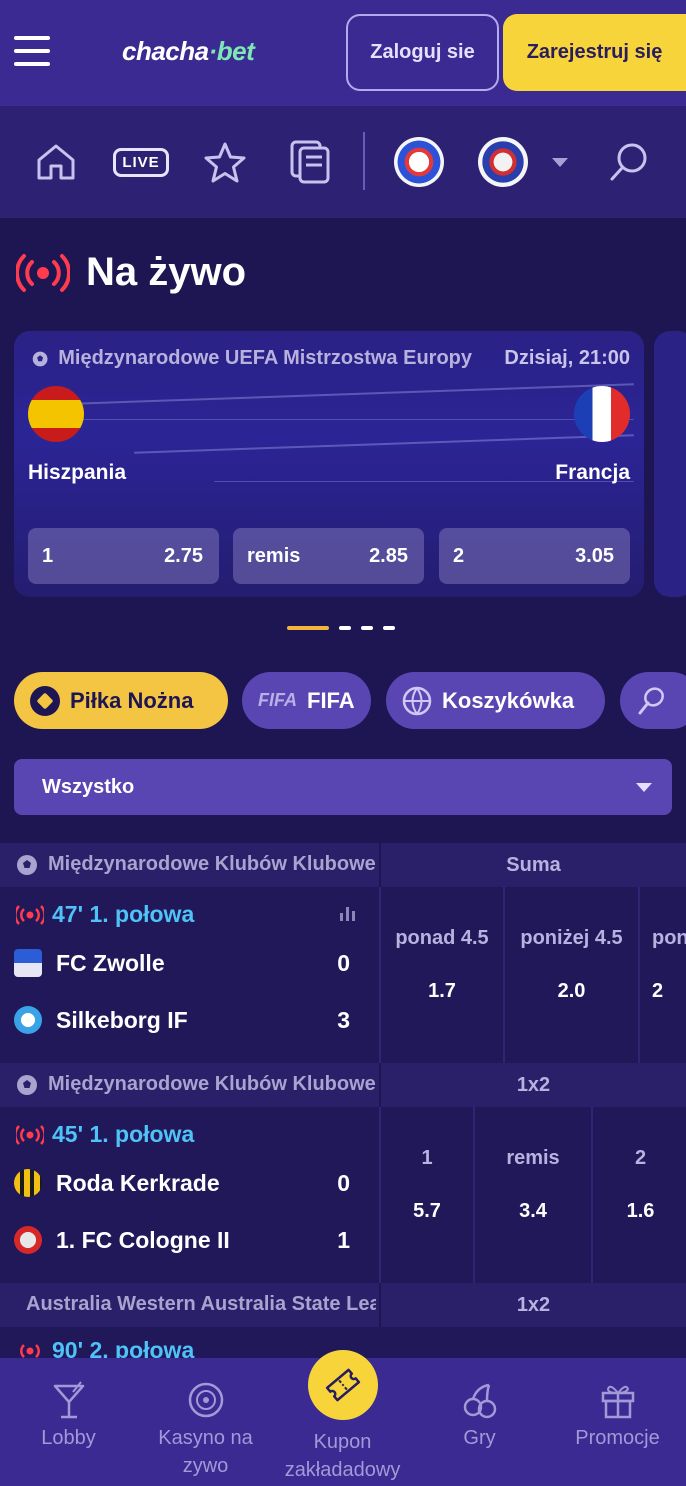 The height and width of the screenshot is (1486, 686). Describe the element at coordinates (479, 1416) in the screenshot. I see `bottom-nav-games: Gry` at that location.